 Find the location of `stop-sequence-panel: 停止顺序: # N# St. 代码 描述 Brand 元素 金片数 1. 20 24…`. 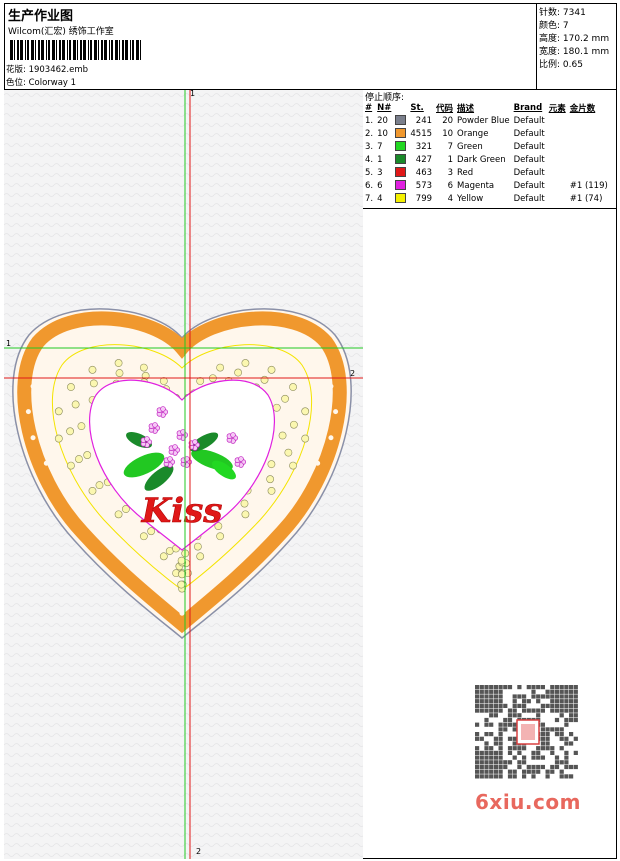

stop-sequence-panel: 停止顺序: # N# St. 代码 描述 Brand 元素 金片数 1. 20 24… is located at coordinates (490, 149).